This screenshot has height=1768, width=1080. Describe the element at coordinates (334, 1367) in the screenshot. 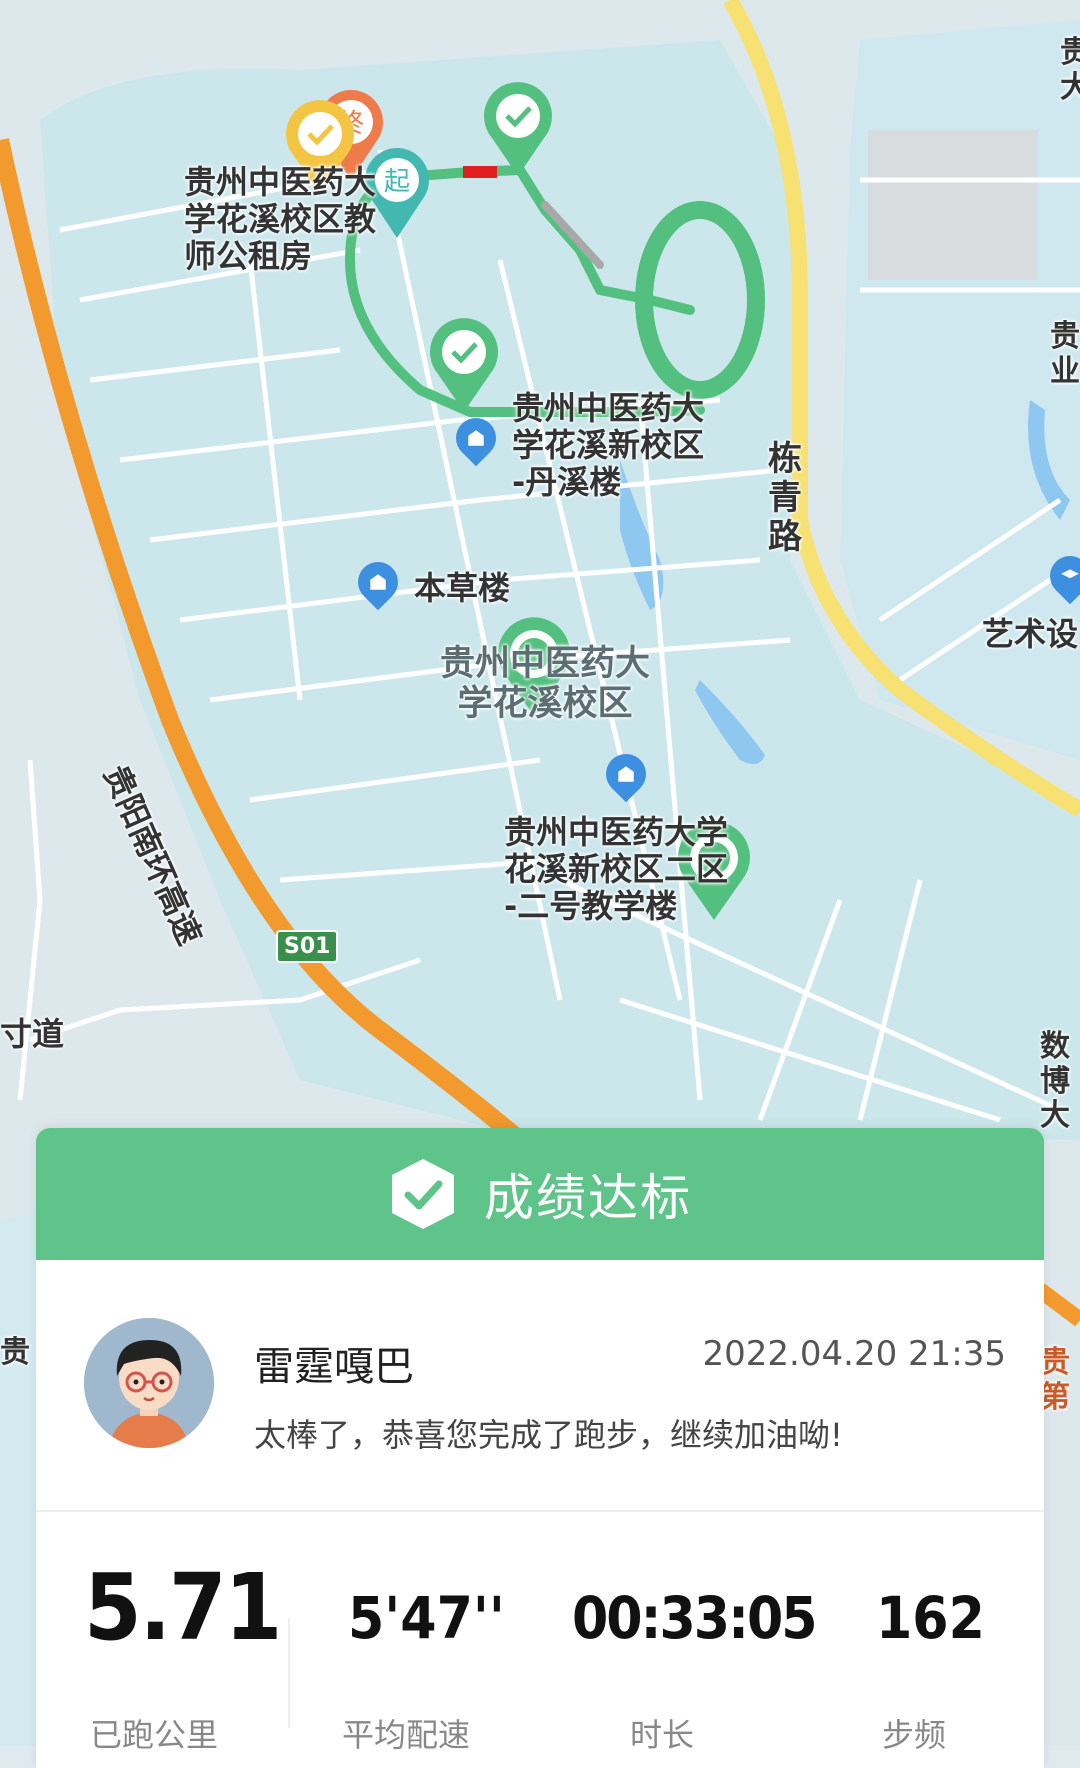

I see `username: 雷霆嘎巴` at that location.